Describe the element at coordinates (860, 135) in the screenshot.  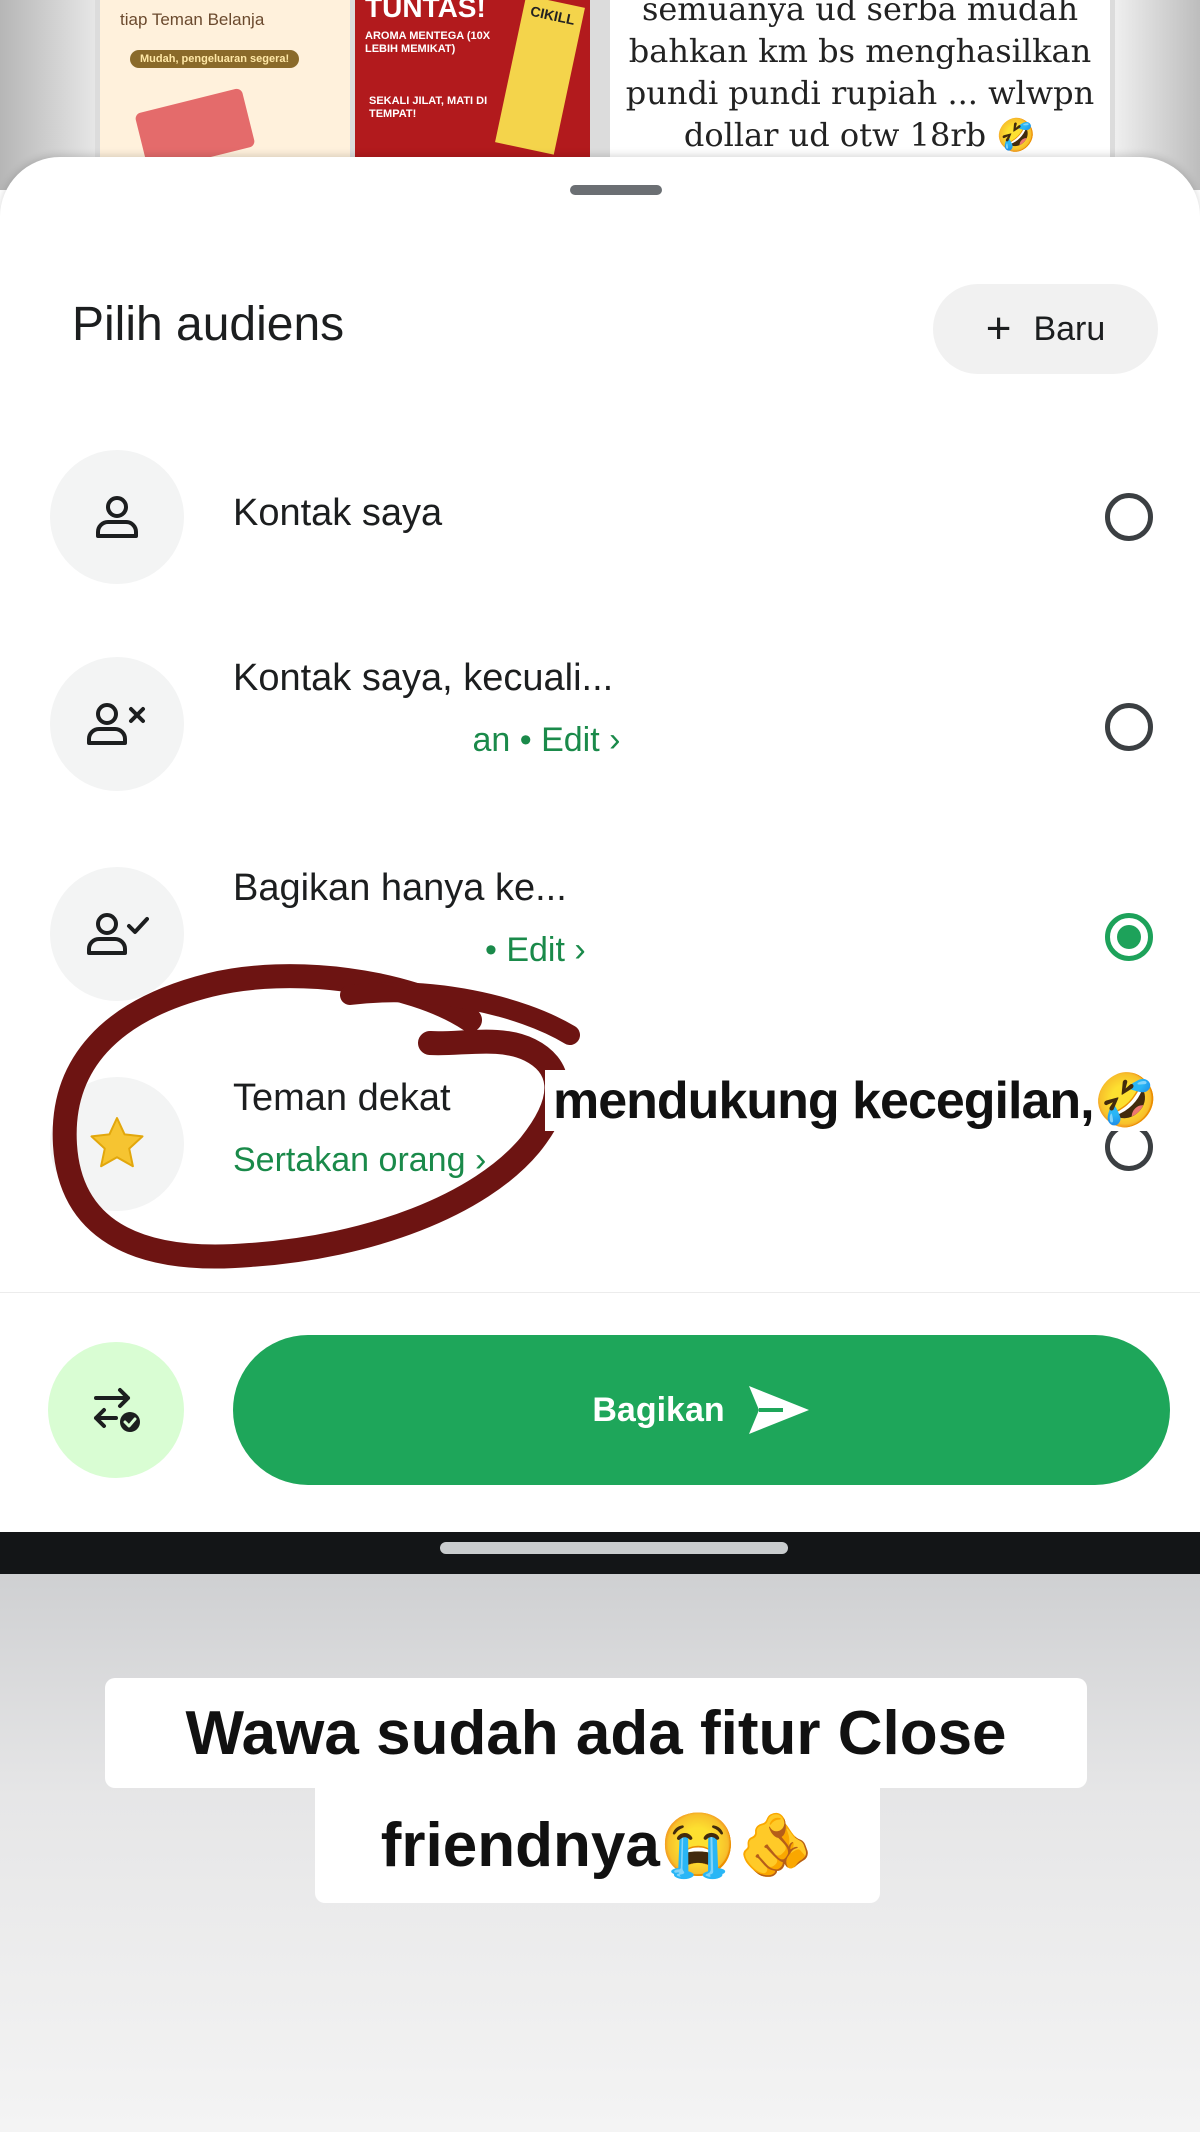
I see `post-line: dollar ud otw 18rb 🤣` at that location.